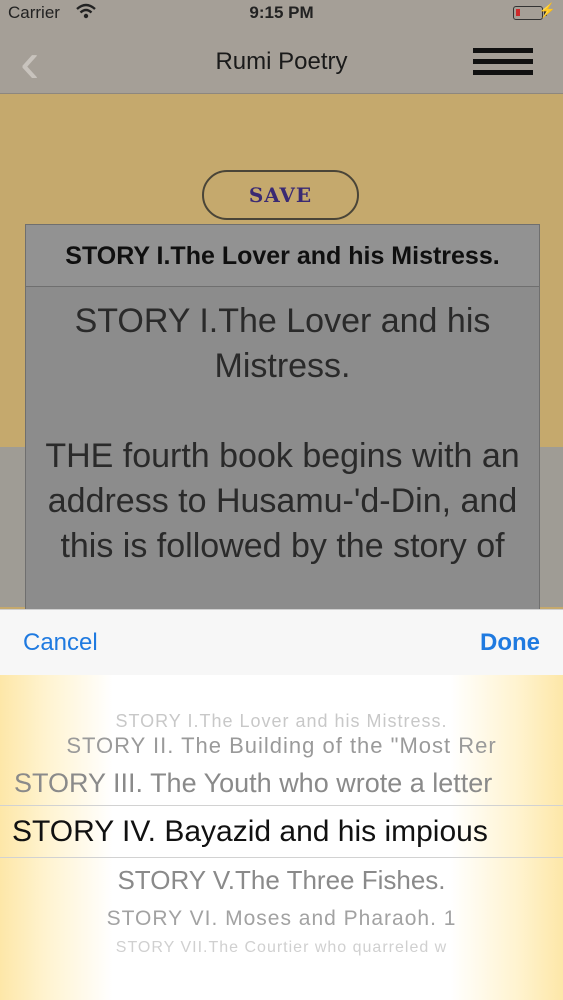 Image resolution: width=563 pixels, height=1000 pixels. What do you see at coordinates (281, 746) in the screenshot?
I see `picker-row: STORY II. The Building of the "Most Rer` at bounding box center [281, 746].